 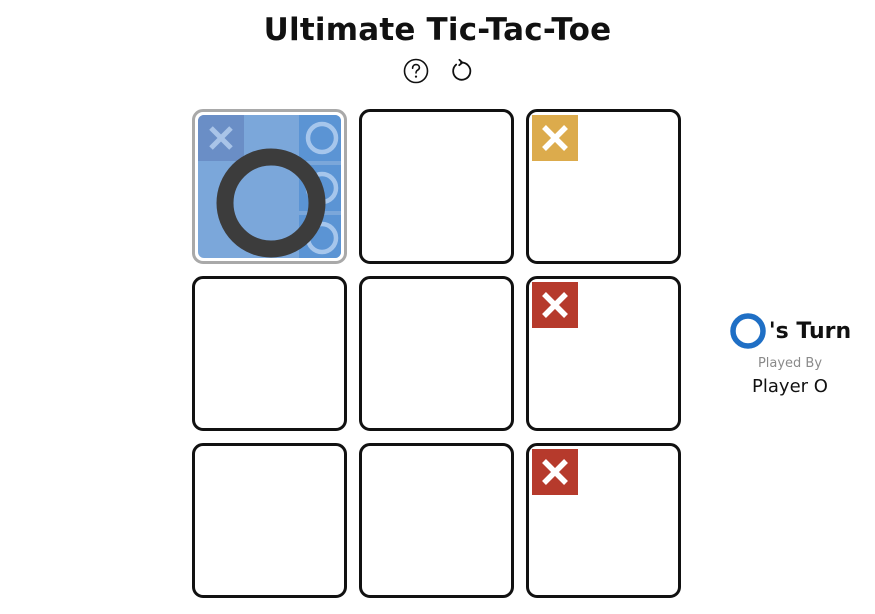 What do you see at coordinates (790, 386) in the screenshot?
I see `player-name: Player O` at bounding box center [790, 386].